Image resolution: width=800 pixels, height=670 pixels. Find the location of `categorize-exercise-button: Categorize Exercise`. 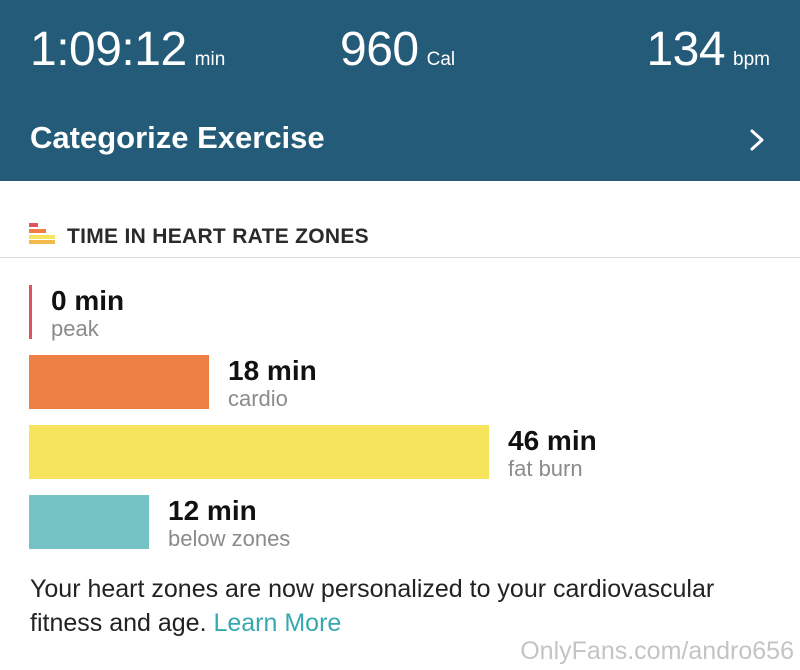

categorize-exercise-button: Categorize Exercise is located at coordinates (400, 139).